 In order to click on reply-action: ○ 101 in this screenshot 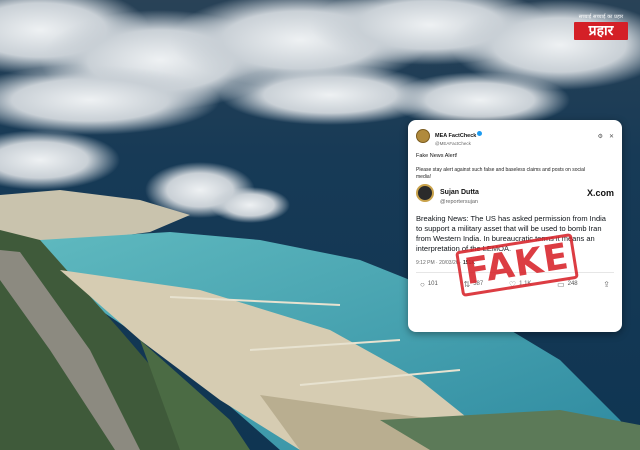, I will do `click(429, 284)`.